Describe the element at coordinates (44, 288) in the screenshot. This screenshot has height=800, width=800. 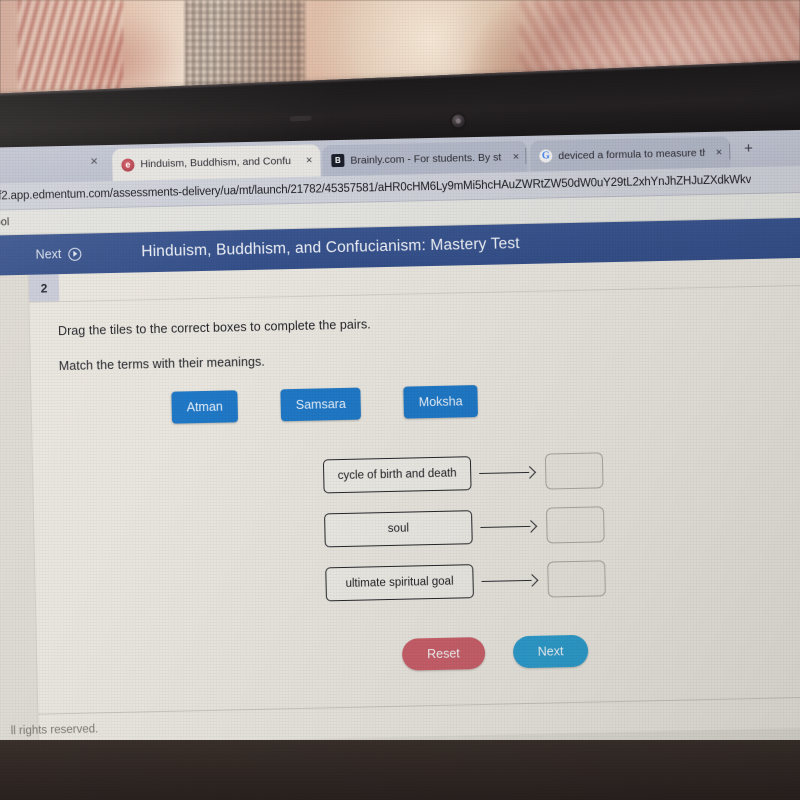
I see `question-number-badge: 2` at that location.